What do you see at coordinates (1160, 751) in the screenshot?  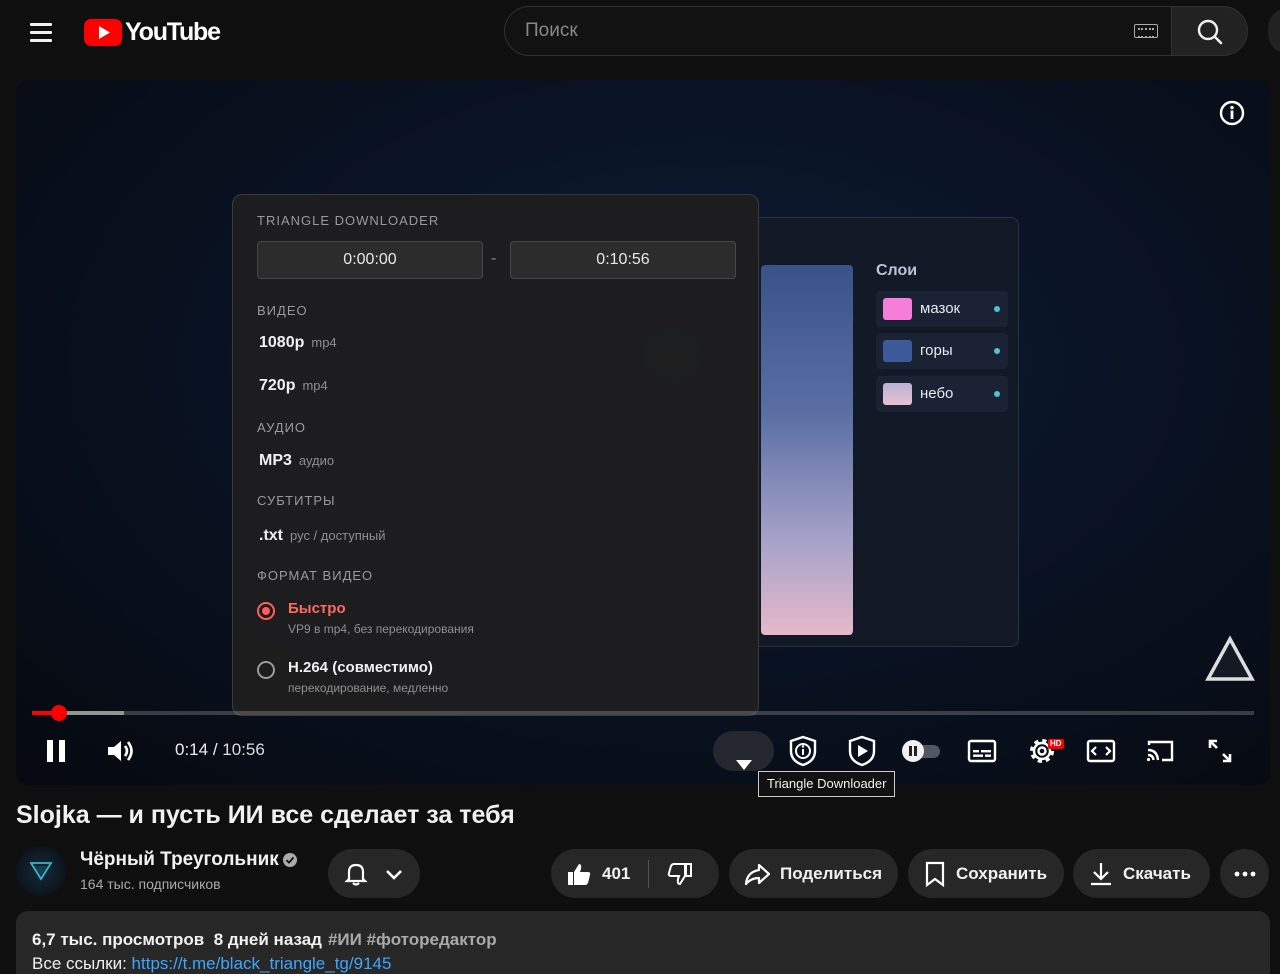 I see `cast-button` at bounding box center [1160, 751].